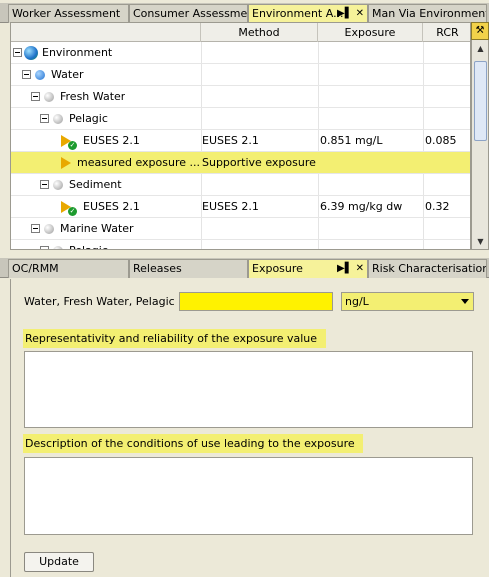  I want to click on tab-environment-assessment: Environment A... ▶▌ ✕, so click(308, 13).